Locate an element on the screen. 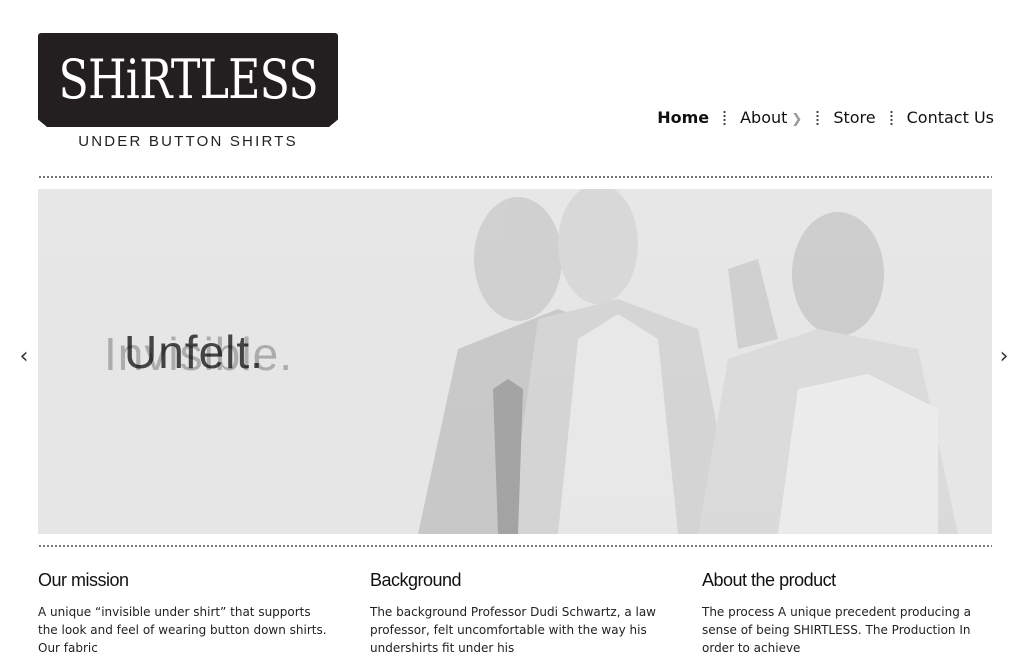 Image resolution: width=1032 pixels, height=657 pixels. section-title: Our mission is located at coordinates (183, 580).